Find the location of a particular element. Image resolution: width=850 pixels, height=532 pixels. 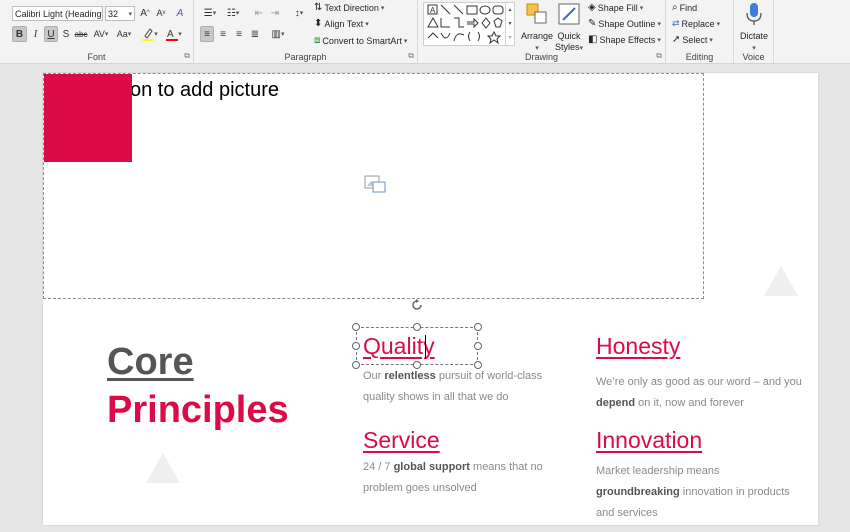

text-cursor is located at coordinates (425, 347).